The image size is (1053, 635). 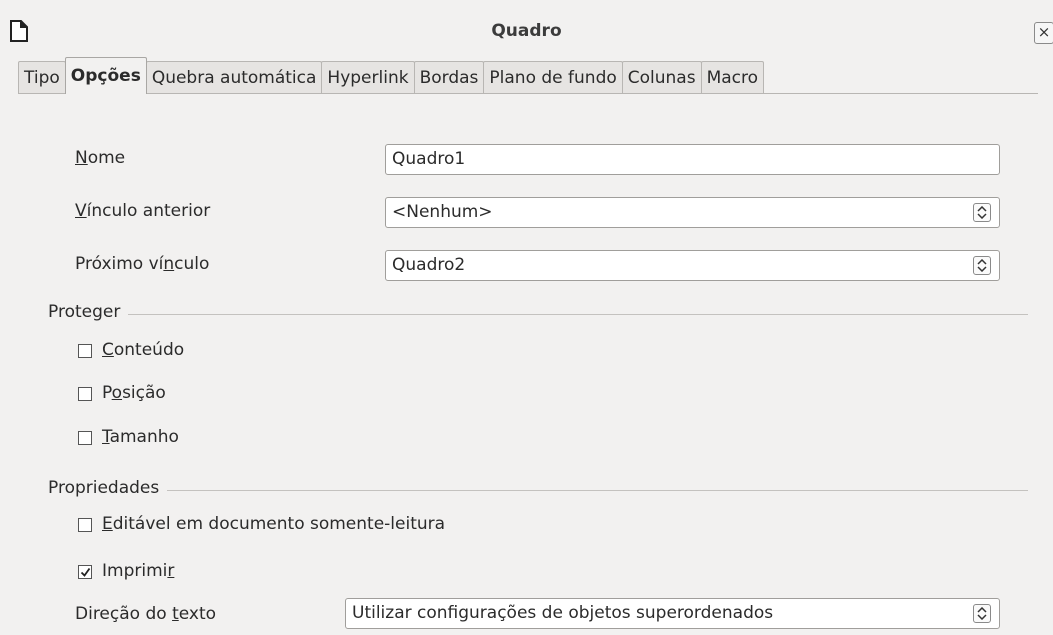 I want to click on imprimir-checkbox, so click(x=85, y=572).